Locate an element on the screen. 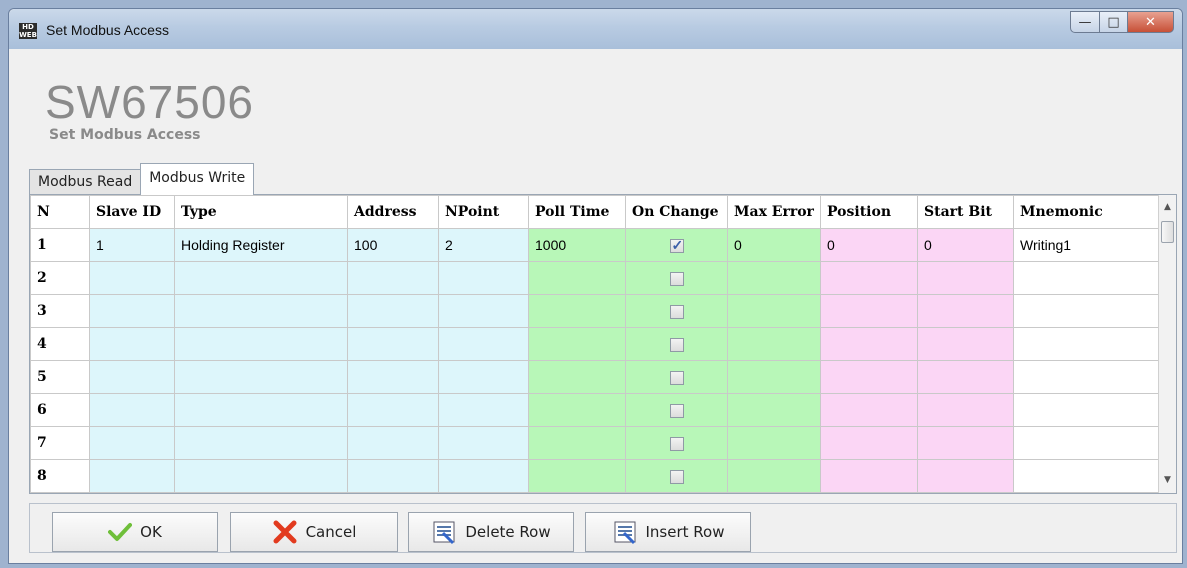  row-number: 2 is located at coordinates (60, 278).